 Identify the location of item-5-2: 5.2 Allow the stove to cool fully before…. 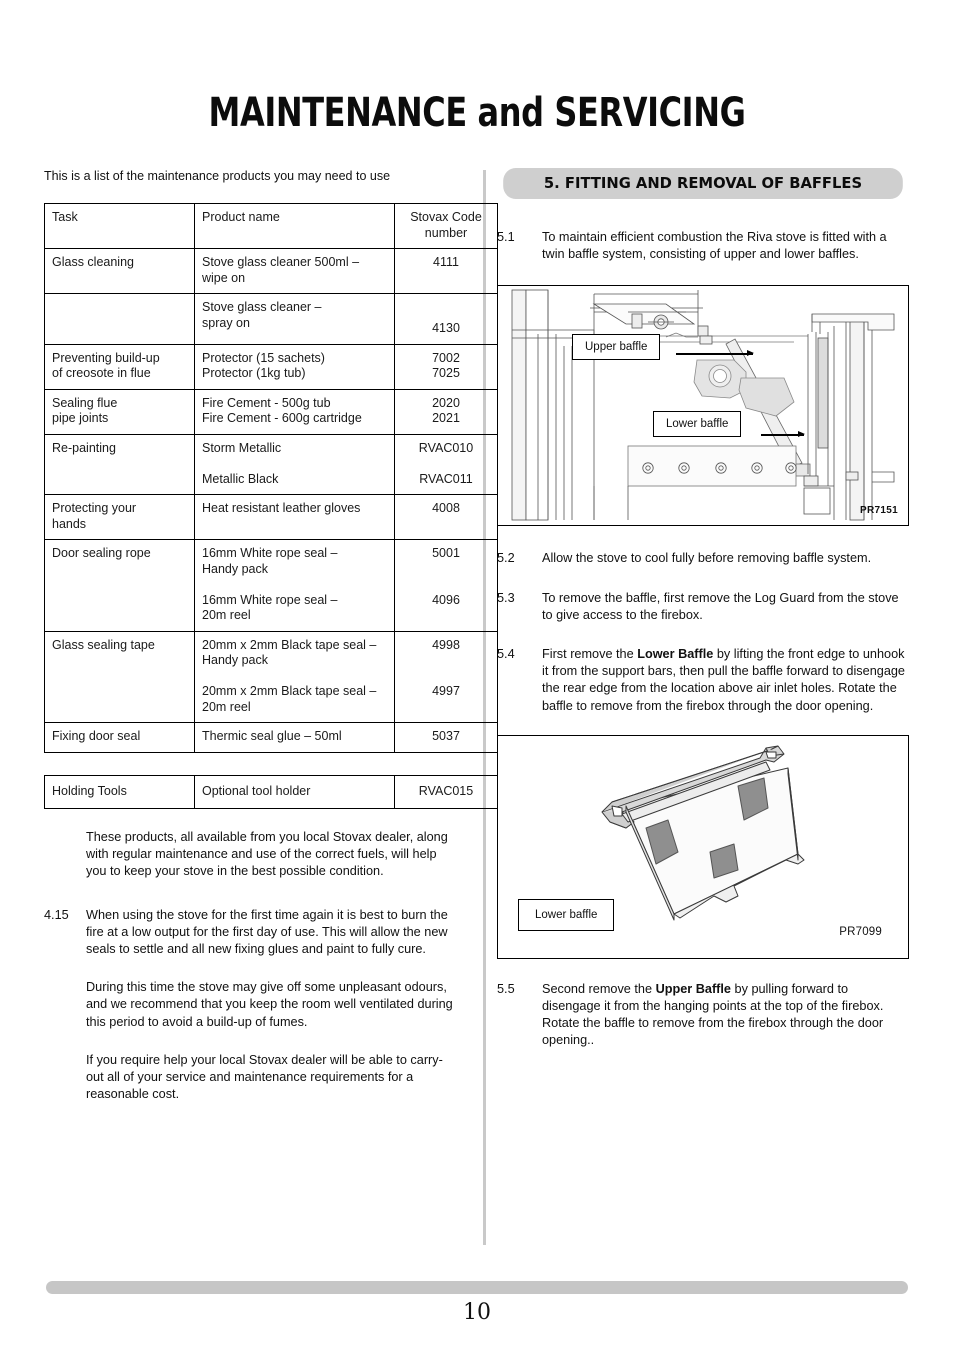
(703, 558).